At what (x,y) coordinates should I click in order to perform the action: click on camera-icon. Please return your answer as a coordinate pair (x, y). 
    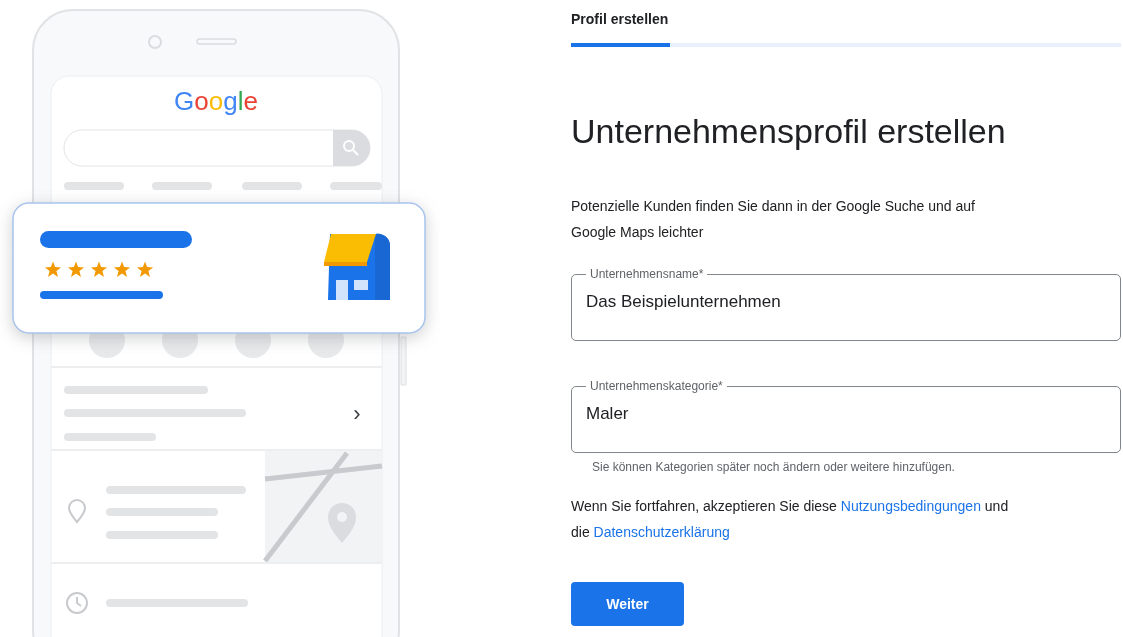
    Looking at the image, I should click on (155, 42).